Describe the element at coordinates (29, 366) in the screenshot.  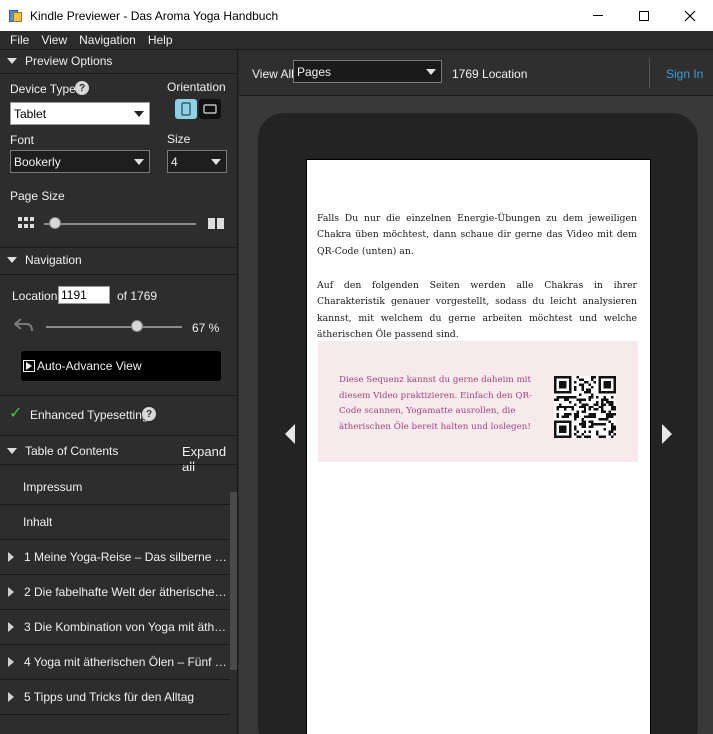
I see `play-icon` at that location.